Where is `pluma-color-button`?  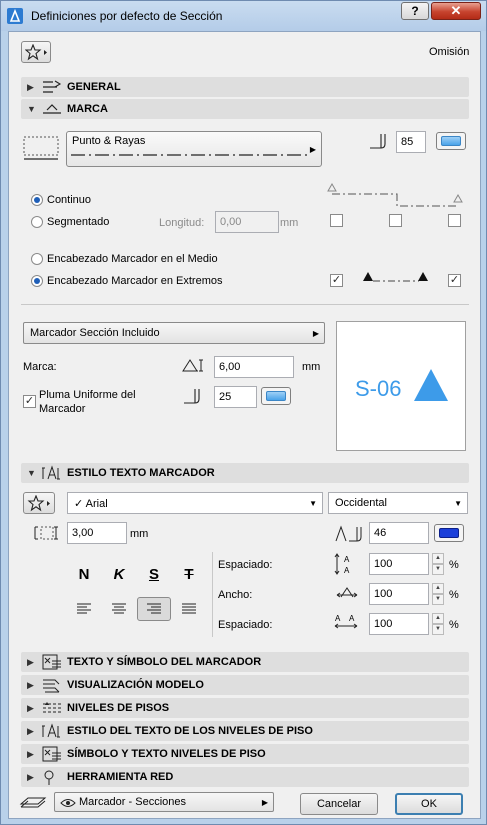
pluma-color-button is located at coordinates (276, 396).